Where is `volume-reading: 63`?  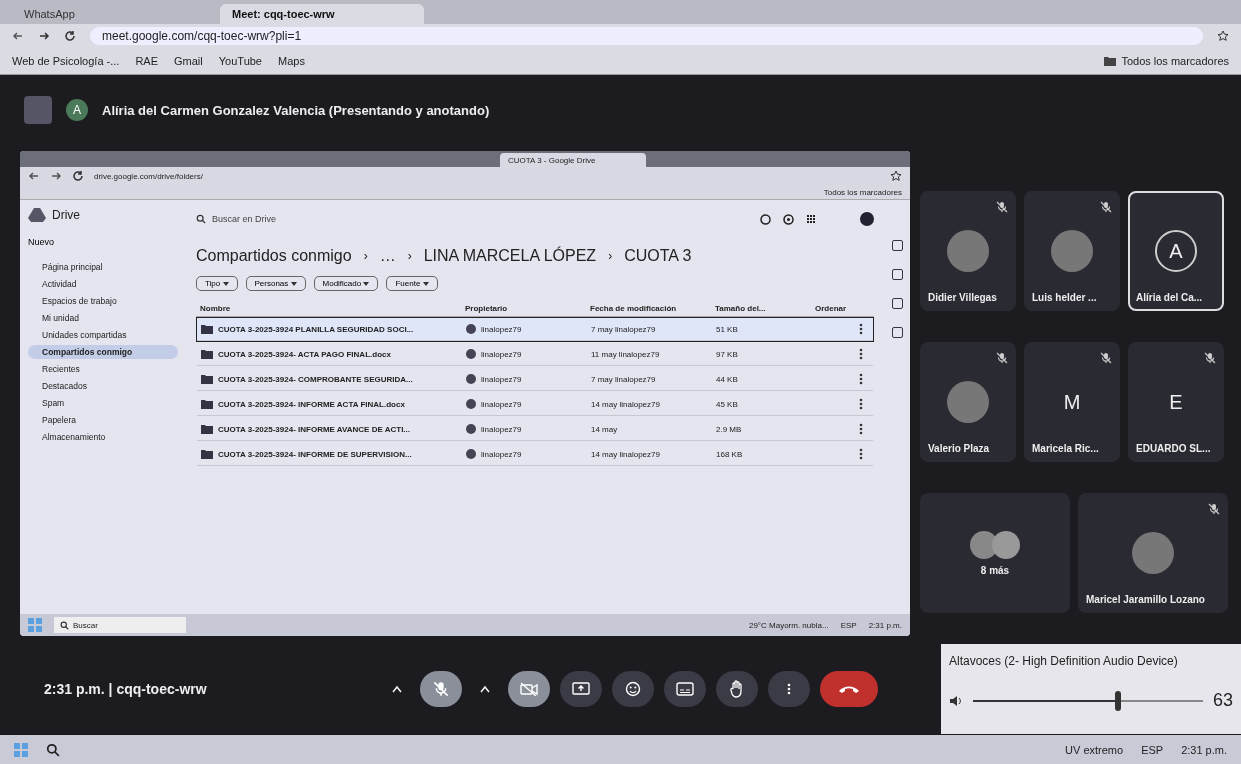 volume-reading: 63 is located at coordinates (1222, 700).